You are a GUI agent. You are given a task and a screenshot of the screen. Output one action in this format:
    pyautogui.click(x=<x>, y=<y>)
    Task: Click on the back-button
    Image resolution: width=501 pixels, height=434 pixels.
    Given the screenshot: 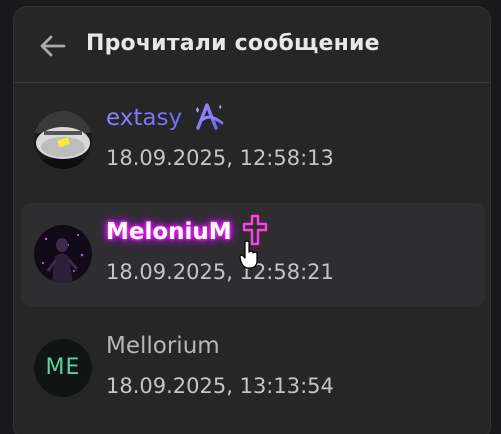 What is the action you would take?
    pyautogui.click(x=53, y=46)
    